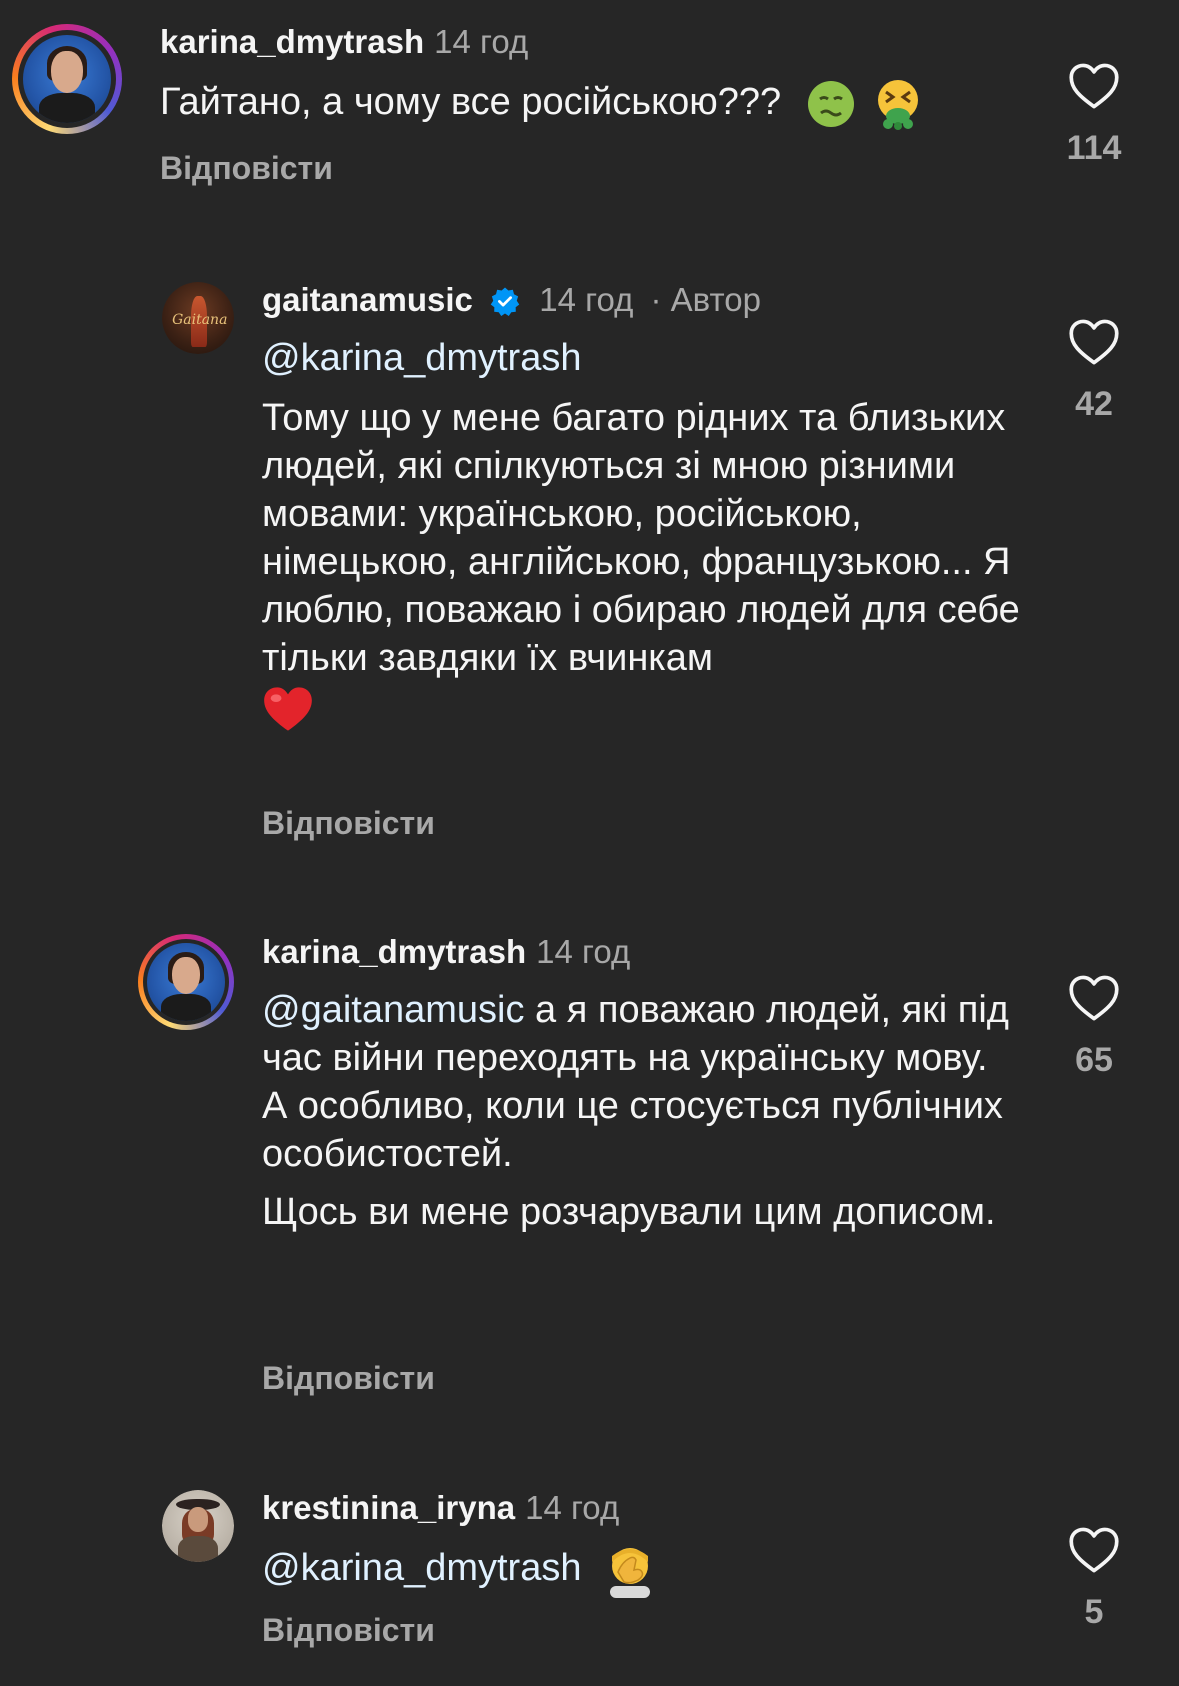 Image resolution: width=1179 pixels, height=1686 pixels. What do you see at coordinates (367, 299) in the screenshot?
I see `comment-username: gaitanamusic` at bounding box center [367, 299].